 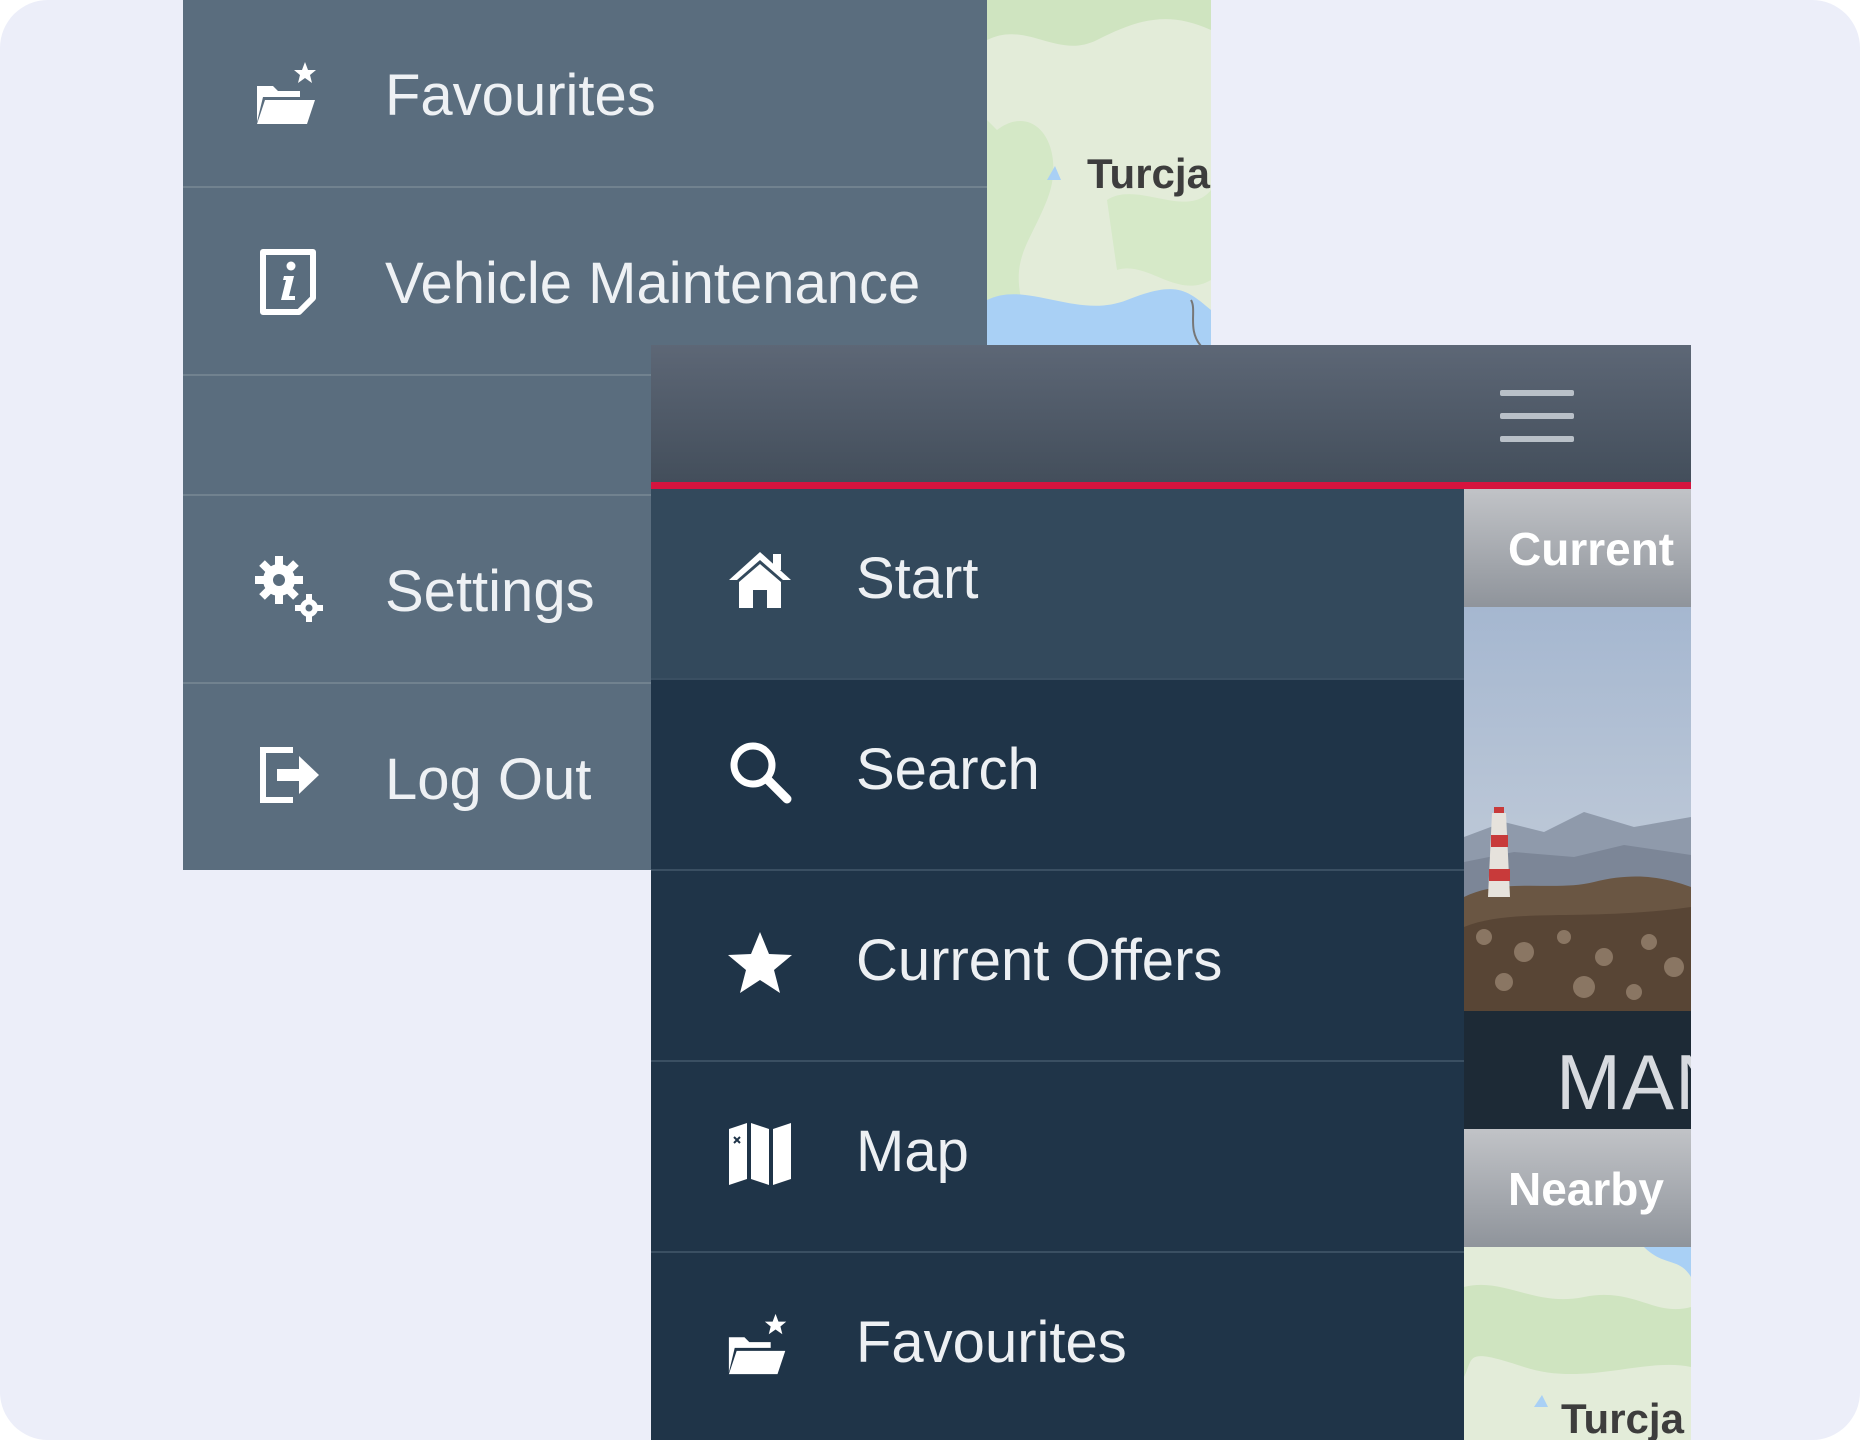 I want to click on app-header, so click(x=1171, y=413).